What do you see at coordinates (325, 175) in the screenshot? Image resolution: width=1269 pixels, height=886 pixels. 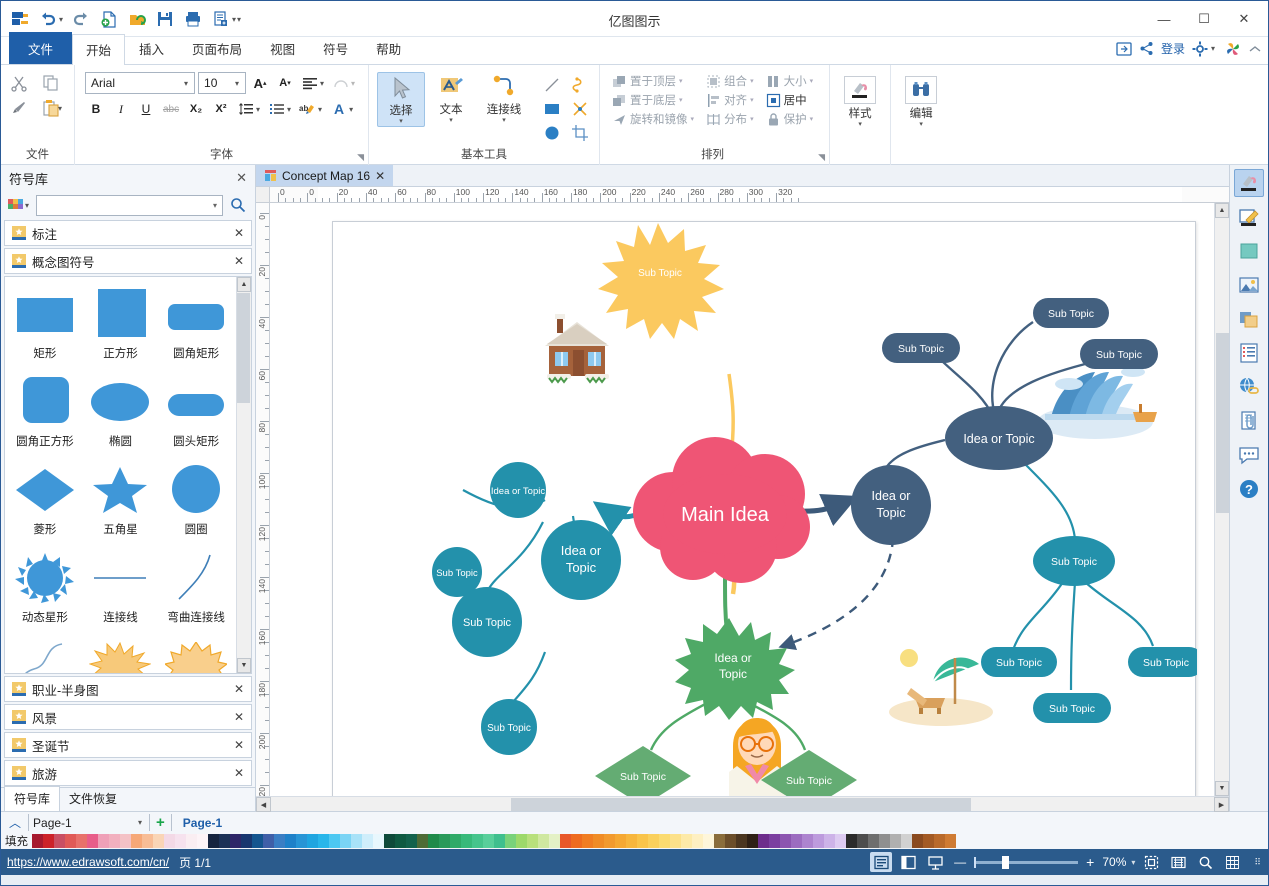 I see `document-tab-concept-map: Concept Map 16 ✕` at bounding box center [325, 175].